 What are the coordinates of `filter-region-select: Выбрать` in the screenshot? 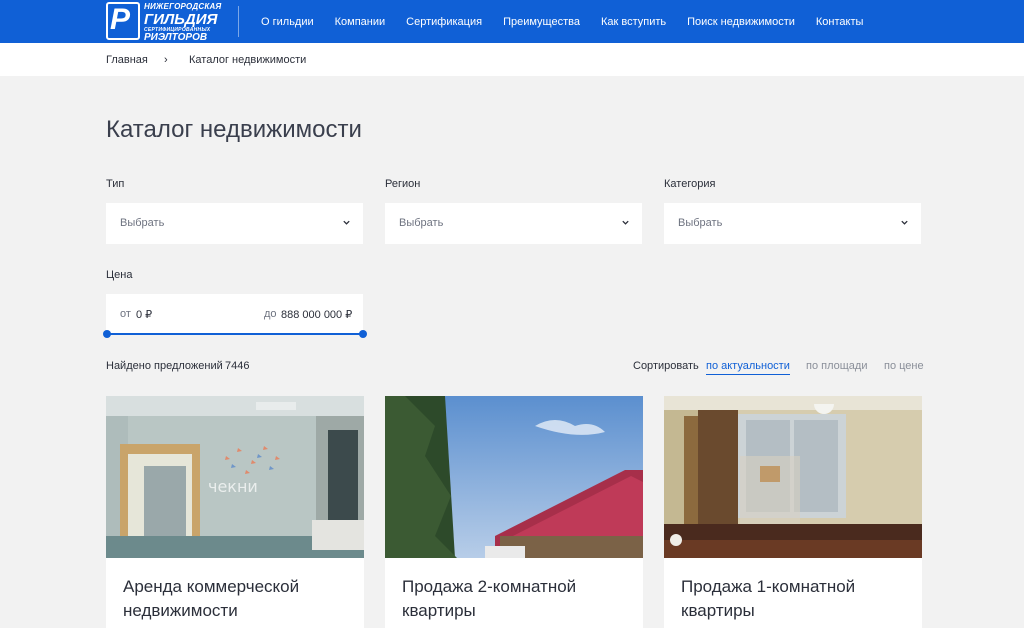 It's located at (513, 223).